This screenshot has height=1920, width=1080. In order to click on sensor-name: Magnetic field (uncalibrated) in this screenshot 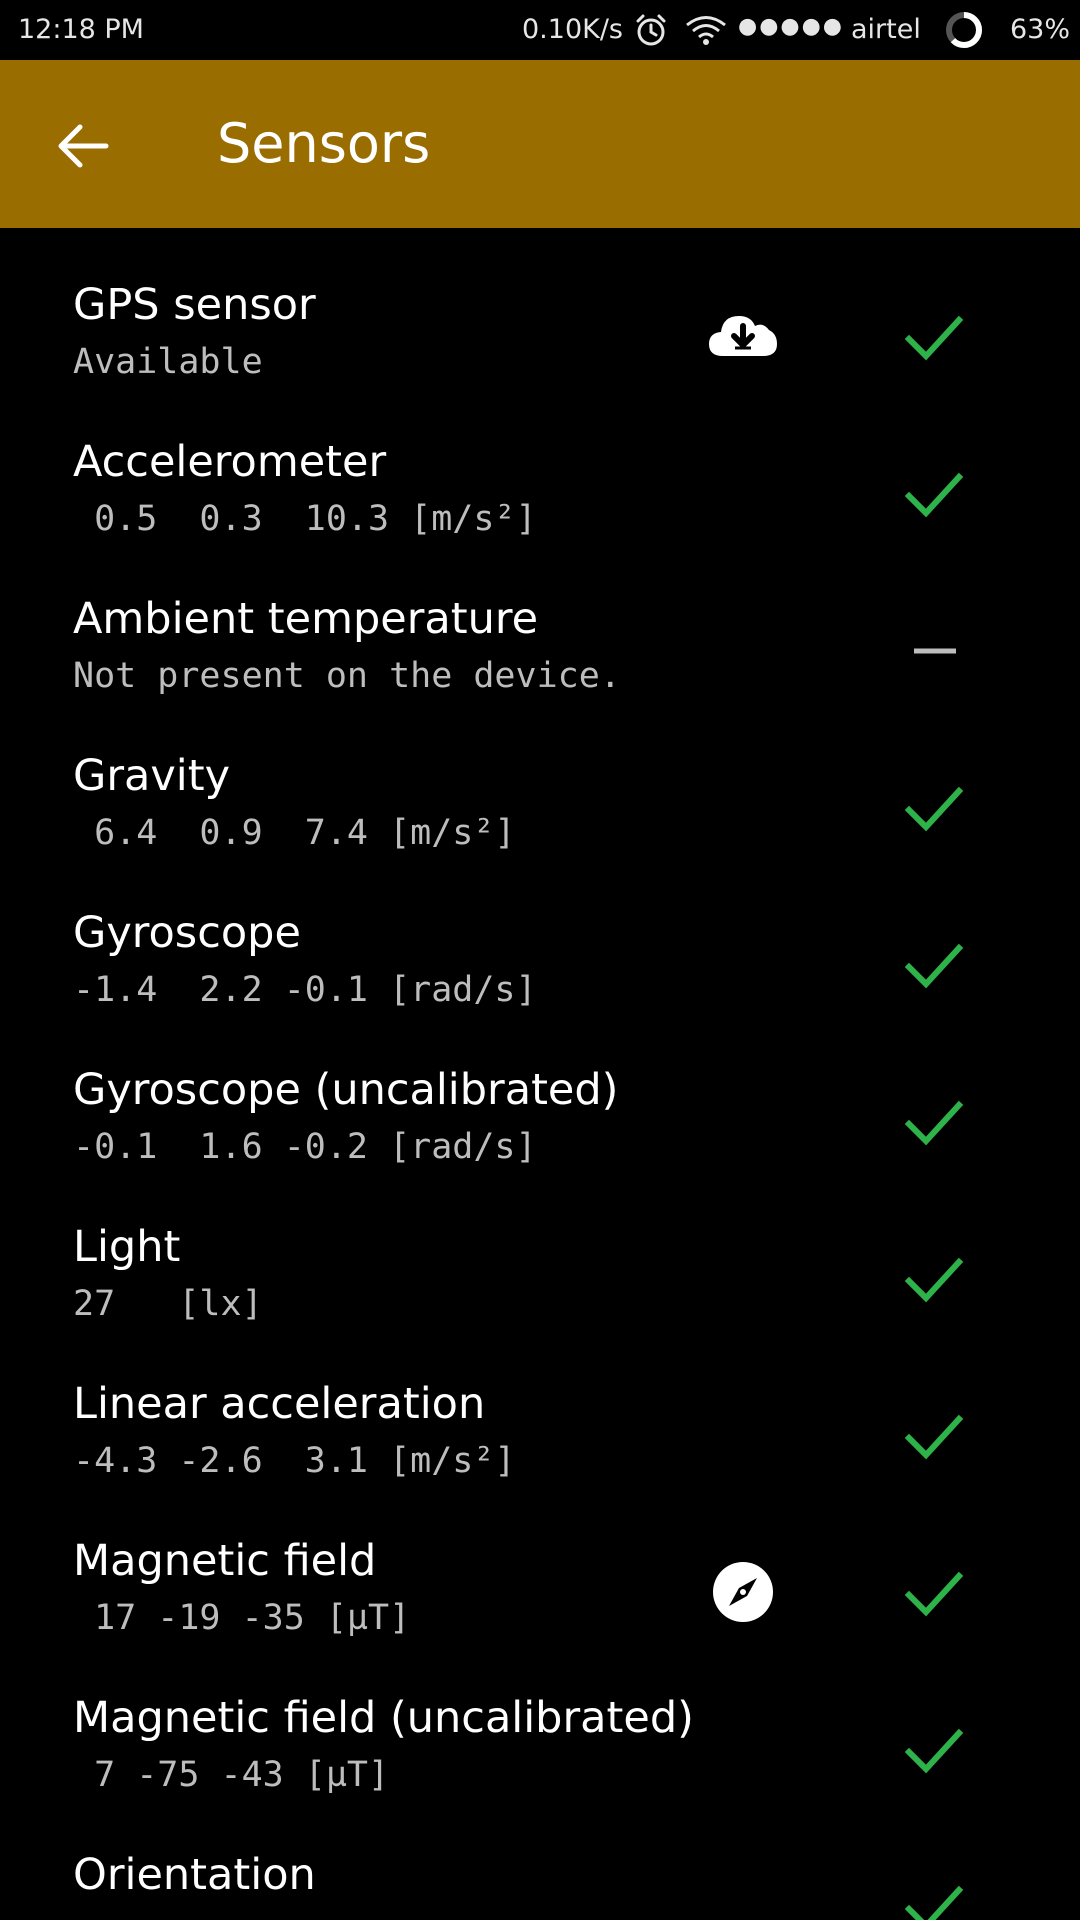, I will do `click(383, 1718)`.